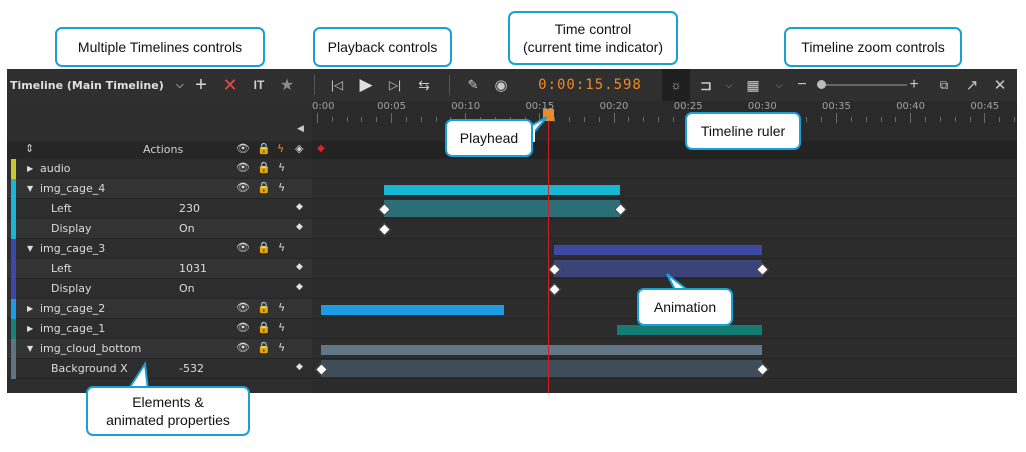 Image resolution: width=1026 pixels, height=452 pixels. What do you see at coordinates (201, 85) in the screenshot?
I see `plus-icon: +` at bounding box center [201, 85].